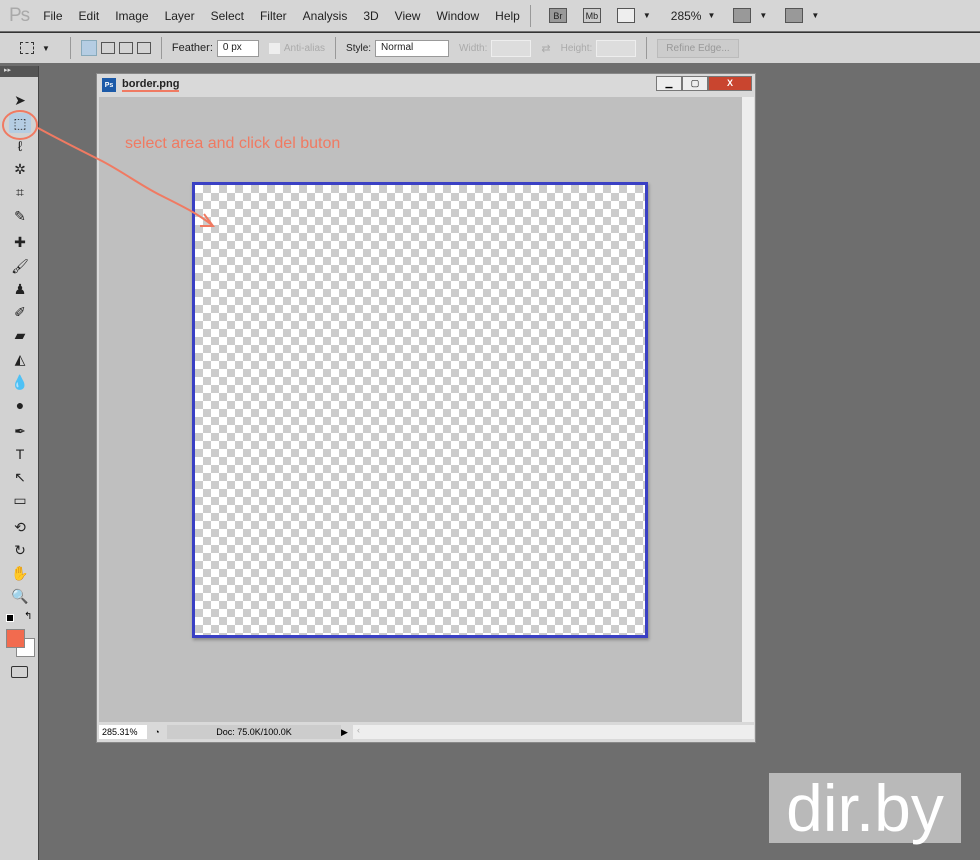 Image resolution: width=980 pixels, height=860 pixels. I want to click on status-menu-arrow-icon: ▶, so click(347, 732).